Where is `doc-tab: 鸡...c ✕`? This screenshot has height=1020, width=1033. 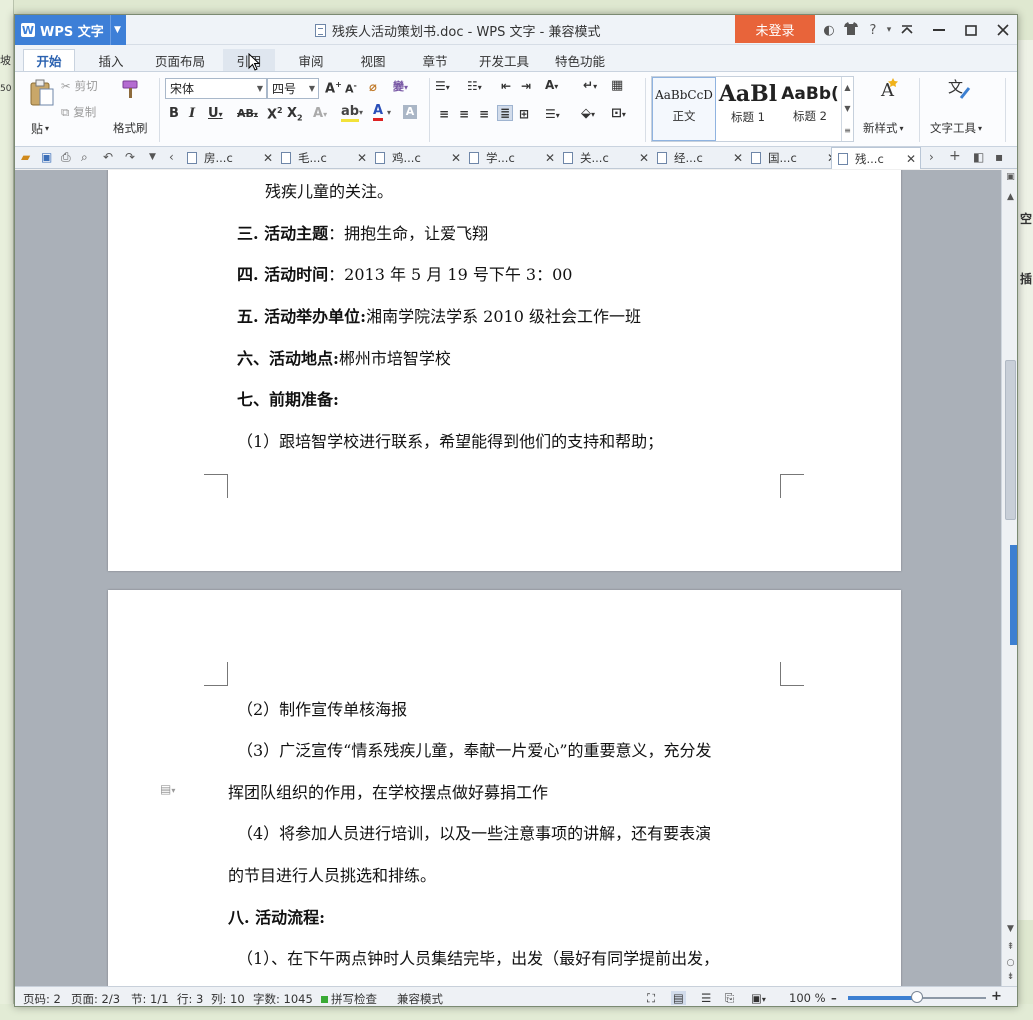
doc-tab: 鸡...c ✕ is located at coordinates (418, 158).